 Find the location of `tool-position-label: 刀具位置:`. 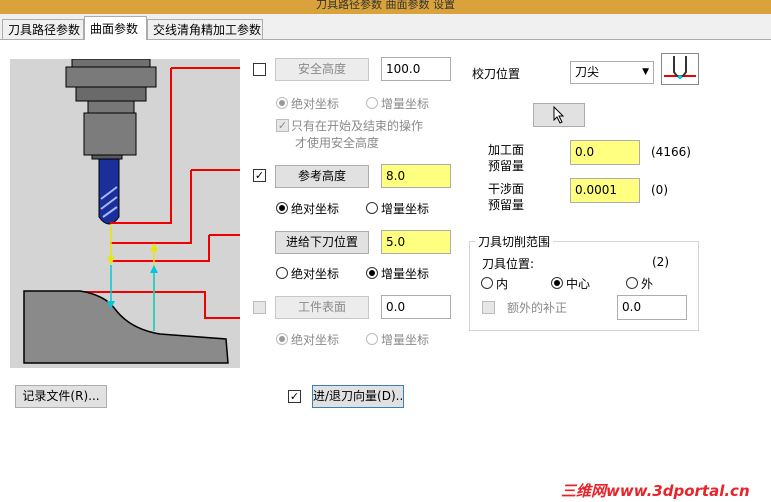

tool-position-label: 刀具位置: is located at coordinates (508, 264).